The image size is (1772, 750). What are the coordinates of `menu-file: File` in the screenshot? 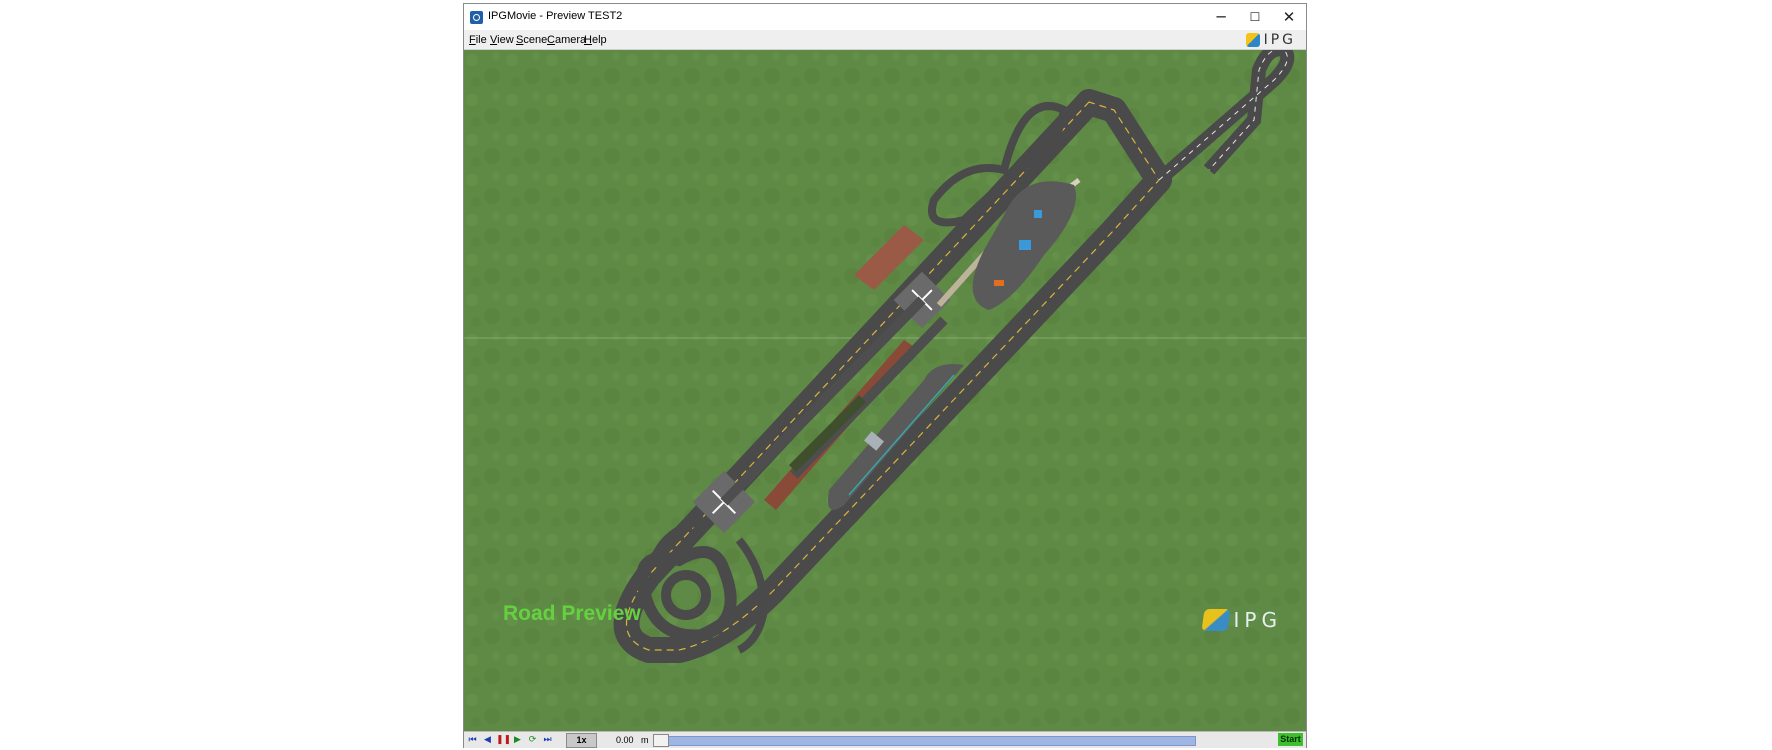 It's located at (478, 40).